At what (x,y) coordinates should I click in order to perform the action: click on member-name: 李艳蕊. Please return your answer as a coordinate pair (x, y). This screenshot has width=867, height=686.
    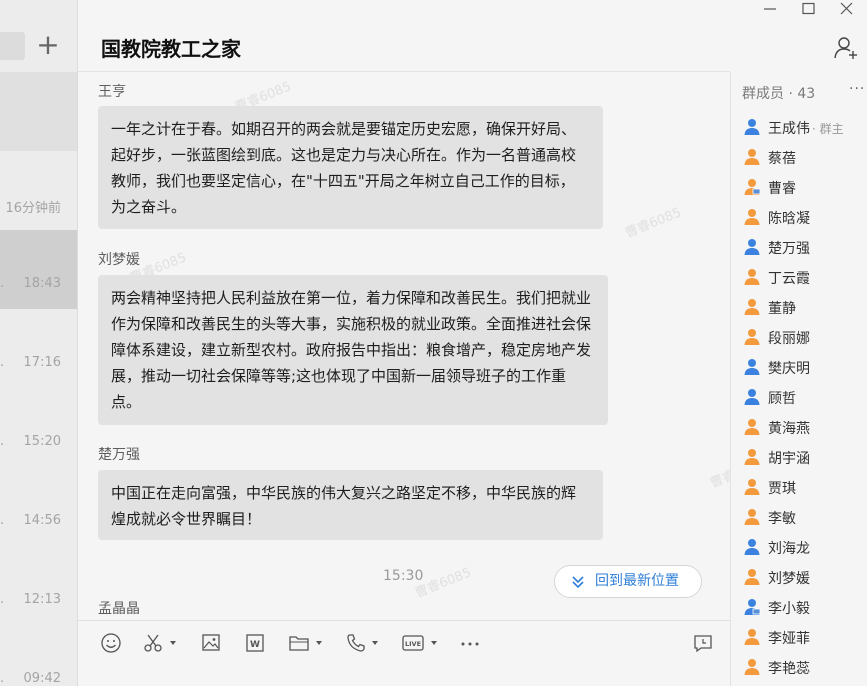
    Looking at the image, I should click on (789, 668).